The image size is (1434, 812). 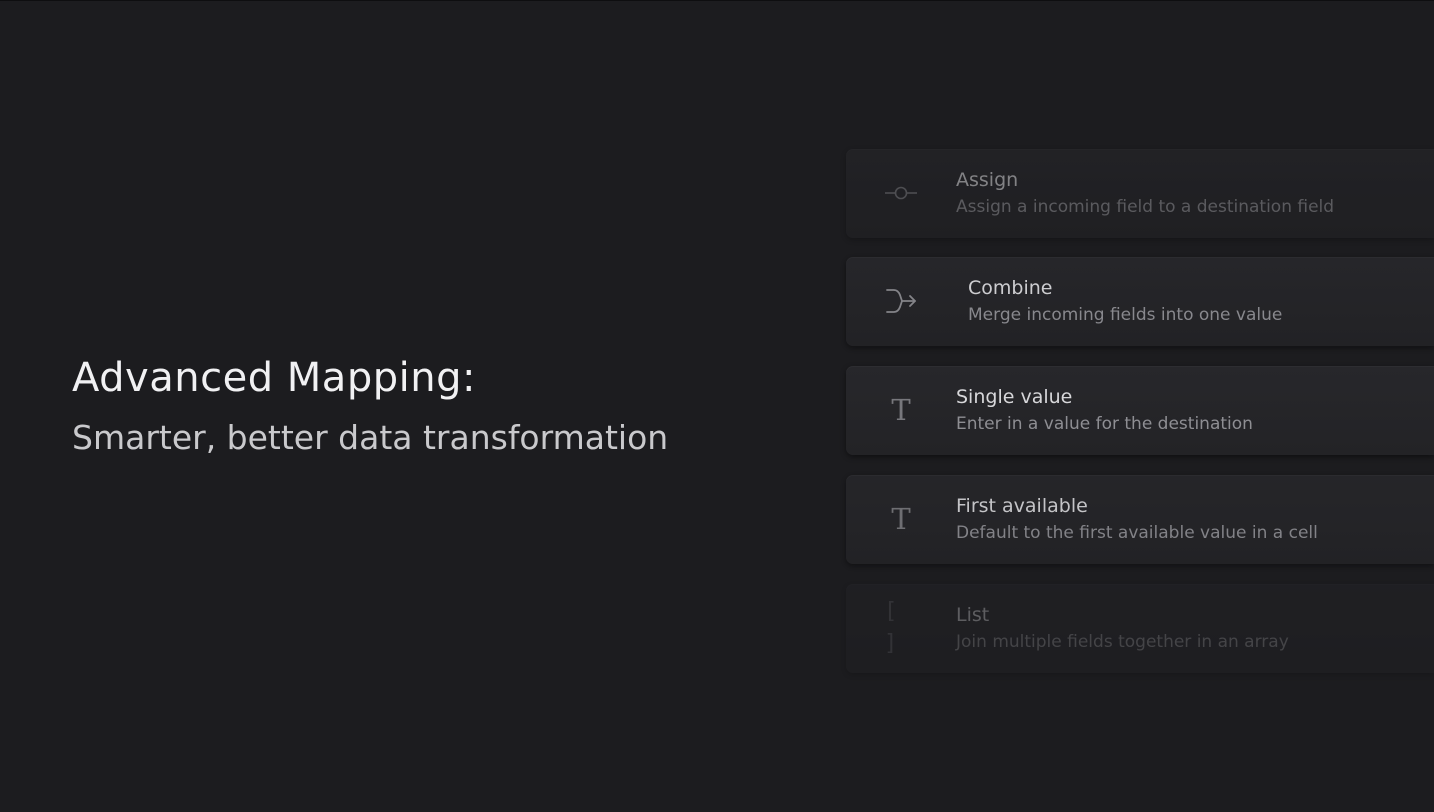 I want to click on option-label: List, so click(x=973, y=615).